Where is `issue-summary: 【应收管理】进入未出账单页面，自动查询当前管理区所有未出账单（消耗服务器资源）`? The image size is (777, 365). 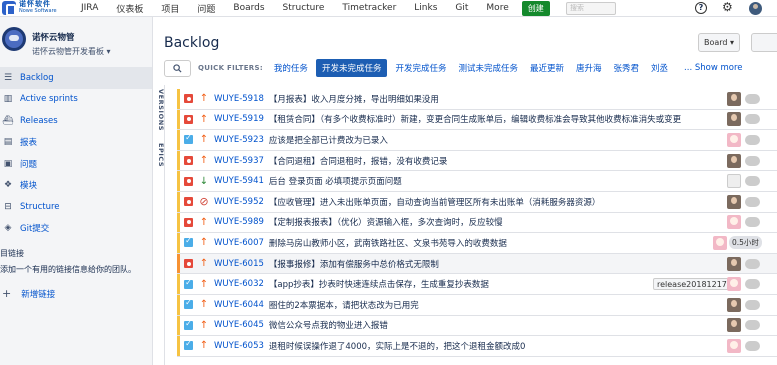 issue-summary: 【应收管理】进入未出账单页面，自动查询当前管理区所有未出账单（消耗服务器资源） is located at coordinates (434, 202).